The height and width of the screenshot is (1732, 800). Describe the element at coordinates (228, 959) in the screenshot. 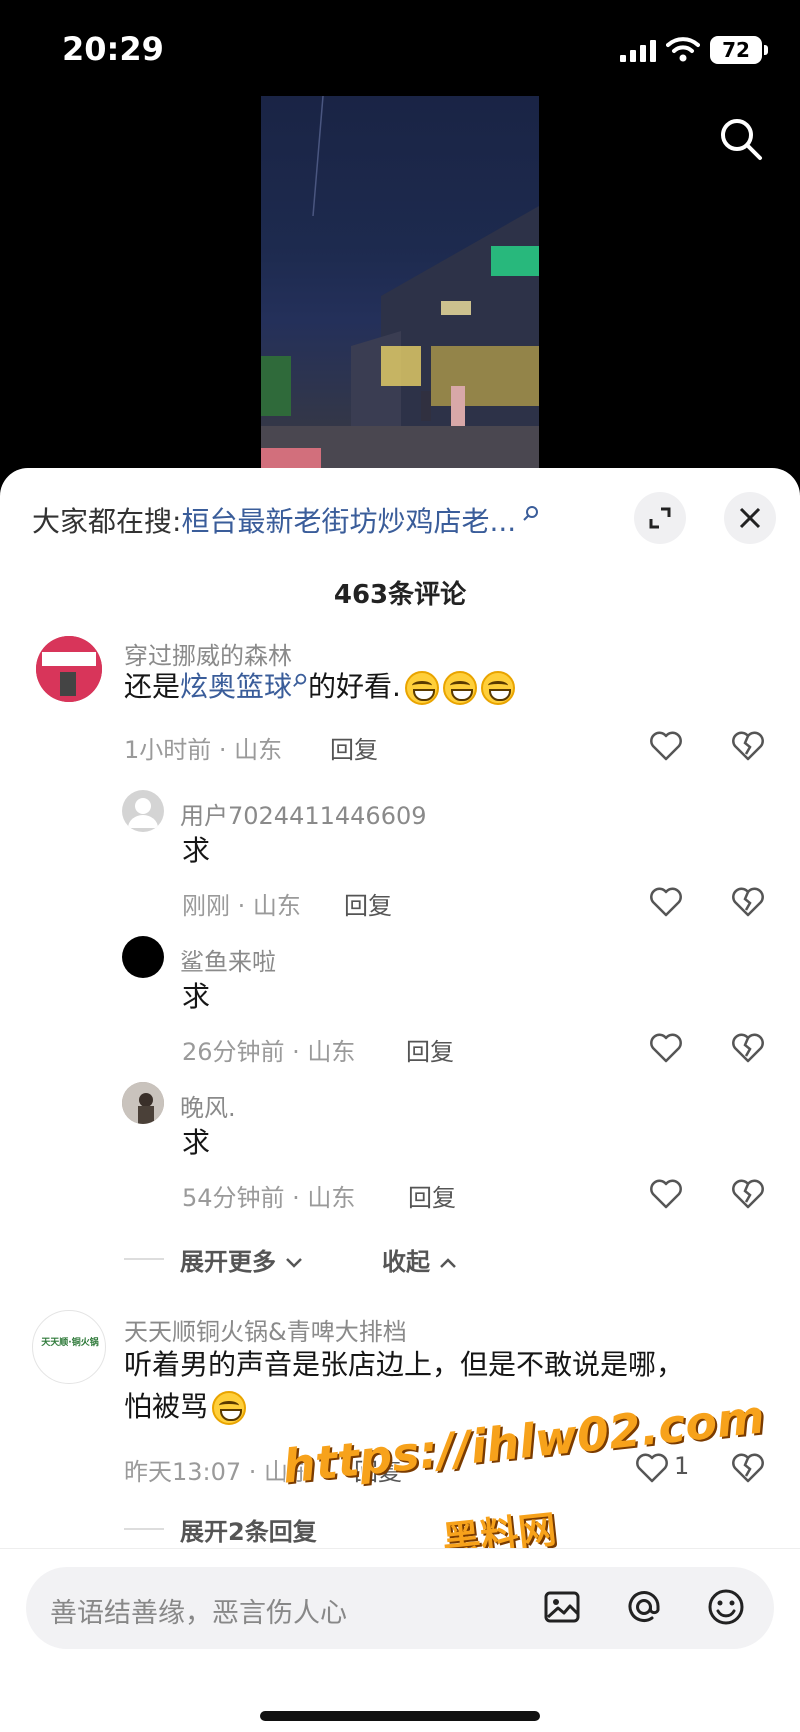

I see `reply-author: 鲨鱼来啦` at that location.